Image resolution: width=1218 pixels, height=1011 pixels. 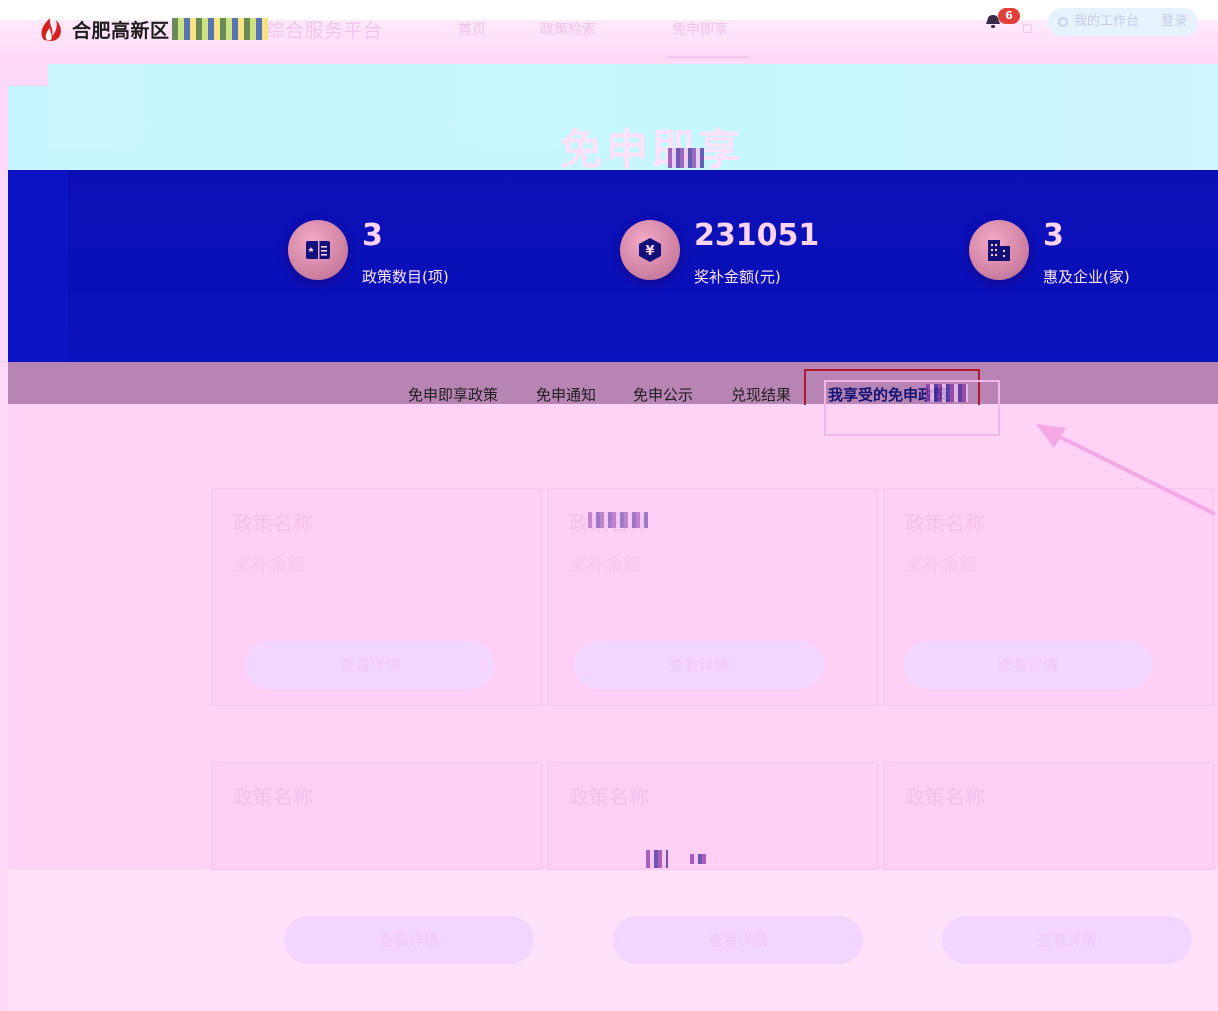 I want to click on header-extra: ◻, so click(x=1027, y=28).